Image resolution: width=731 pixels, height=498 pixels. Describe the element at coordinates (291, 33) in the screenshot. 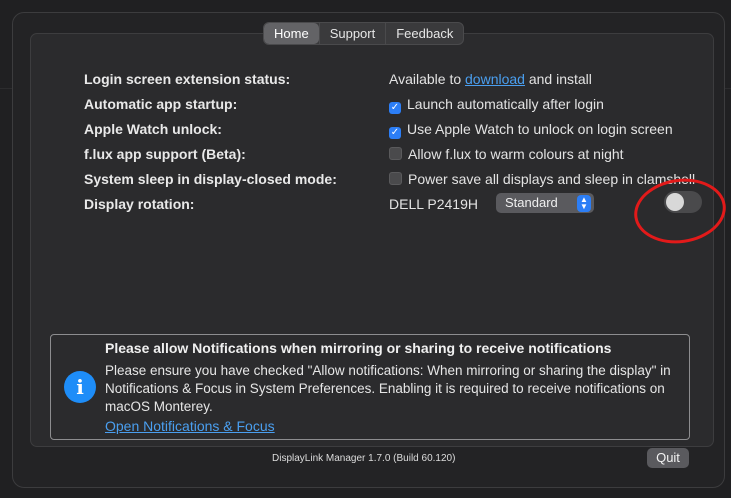

I see `tab-home: Home` at that location.